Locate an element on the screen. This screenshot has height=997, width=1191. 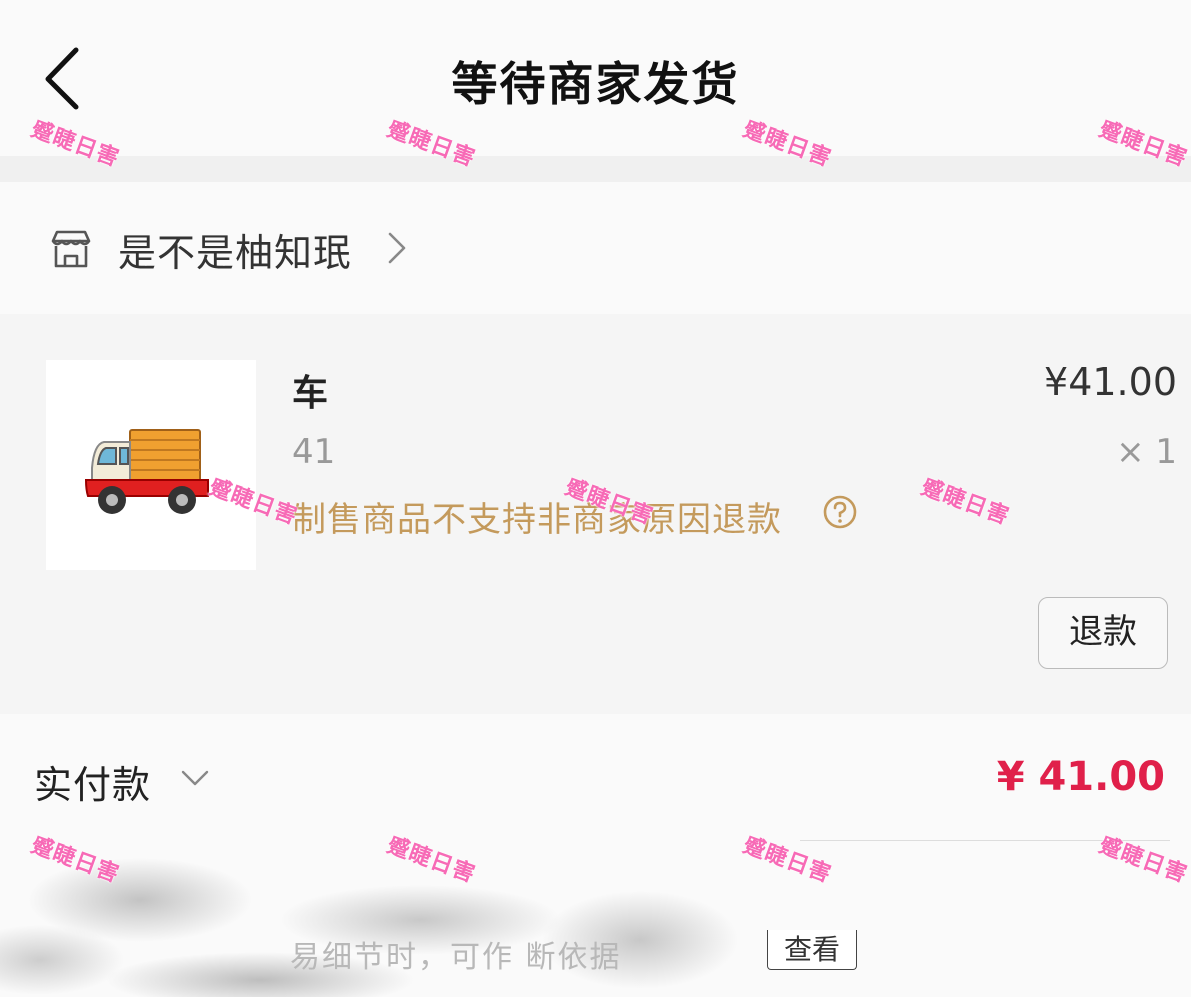
delivery-truck-icon is located at coordinates (146, 471).